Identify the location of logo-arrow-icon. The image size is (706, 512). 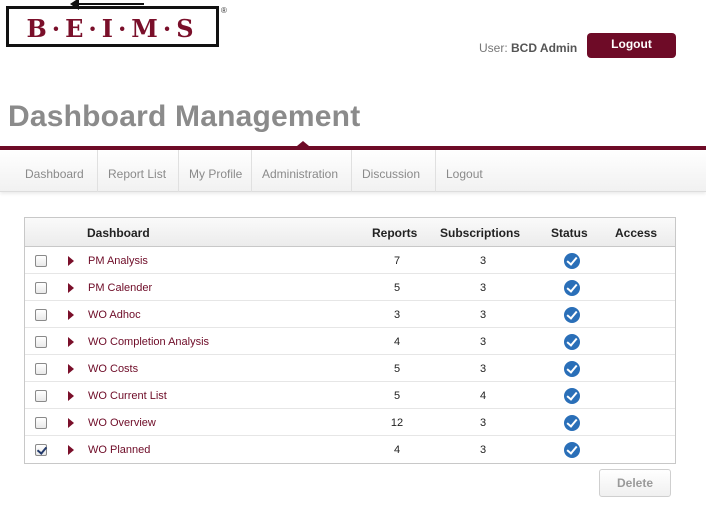
(107, 5).